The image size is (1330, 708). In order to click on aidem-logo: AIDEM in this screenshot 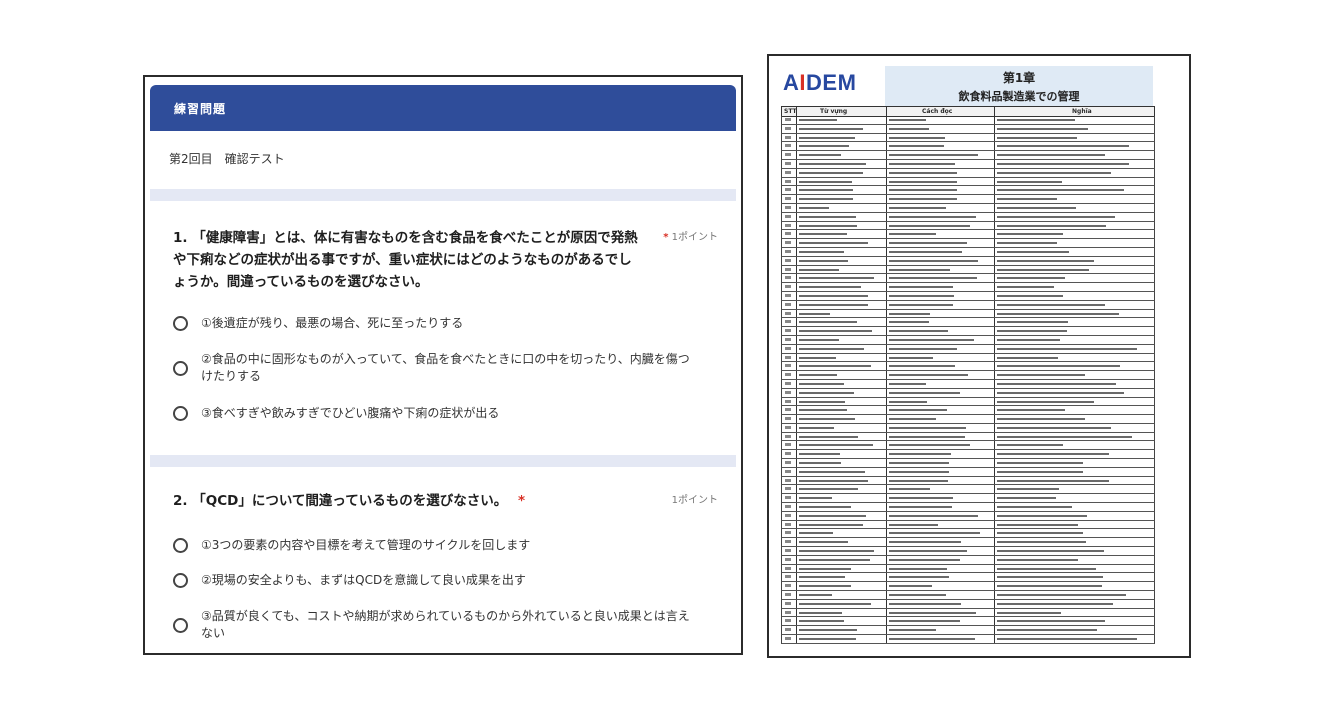, I will do `click(820, 82)`.